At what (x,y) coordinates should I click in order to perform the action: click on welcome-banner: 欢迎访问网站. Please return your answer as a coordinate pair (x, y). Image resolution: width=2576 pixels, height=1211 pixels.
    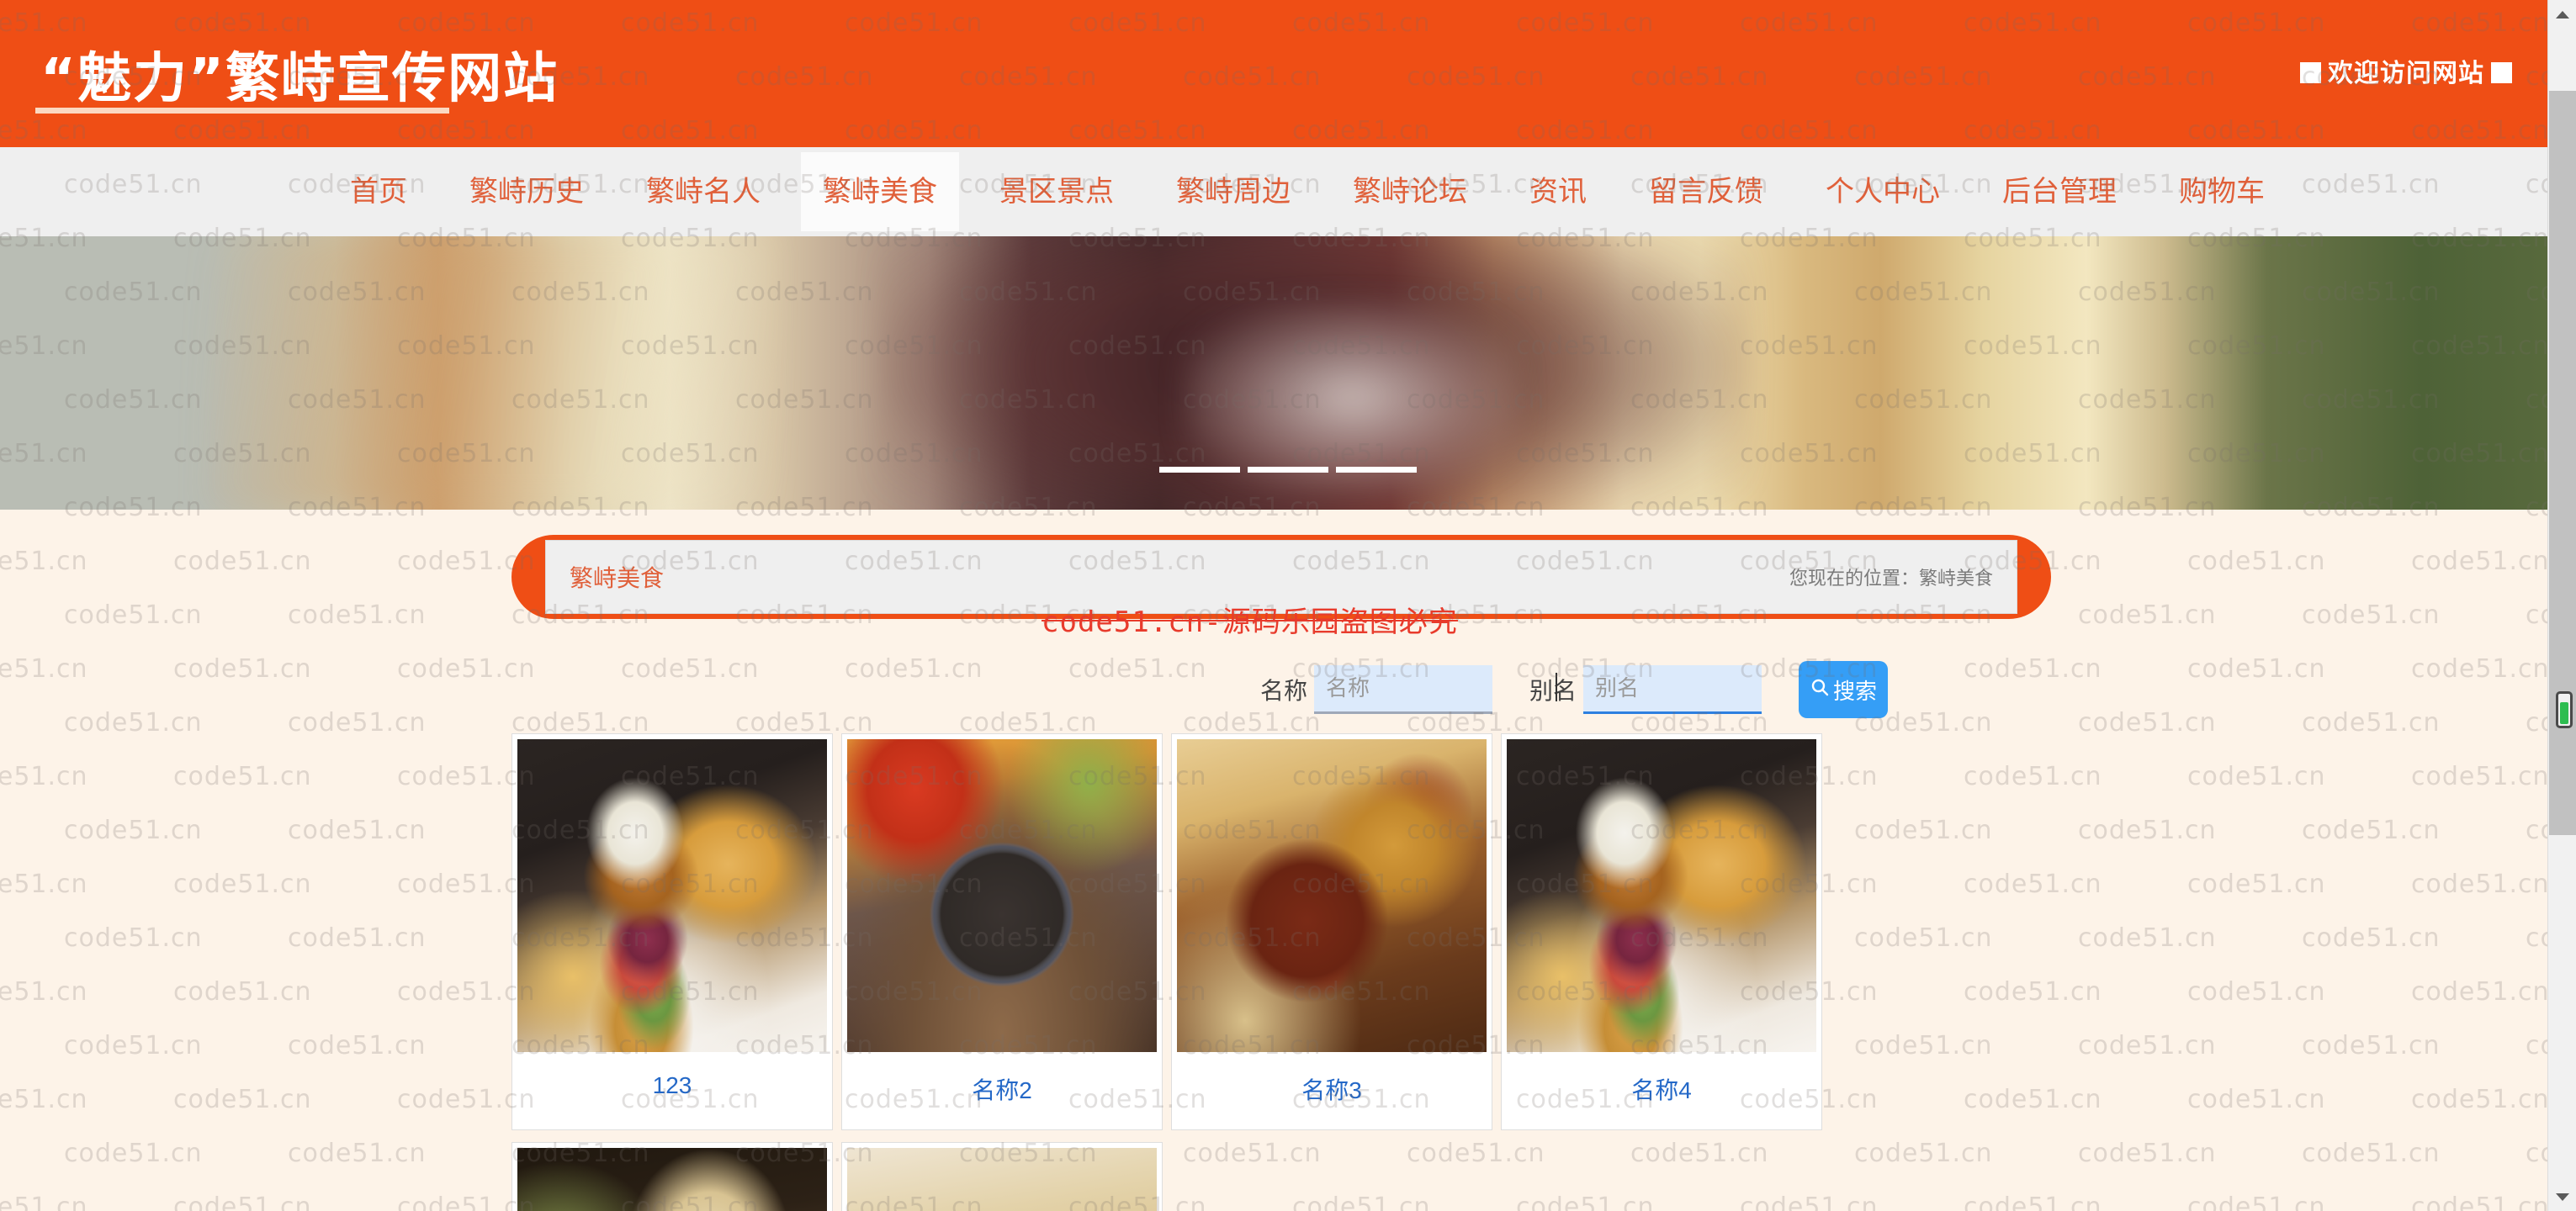
    Looking at the image, I should click on (2406, 70).